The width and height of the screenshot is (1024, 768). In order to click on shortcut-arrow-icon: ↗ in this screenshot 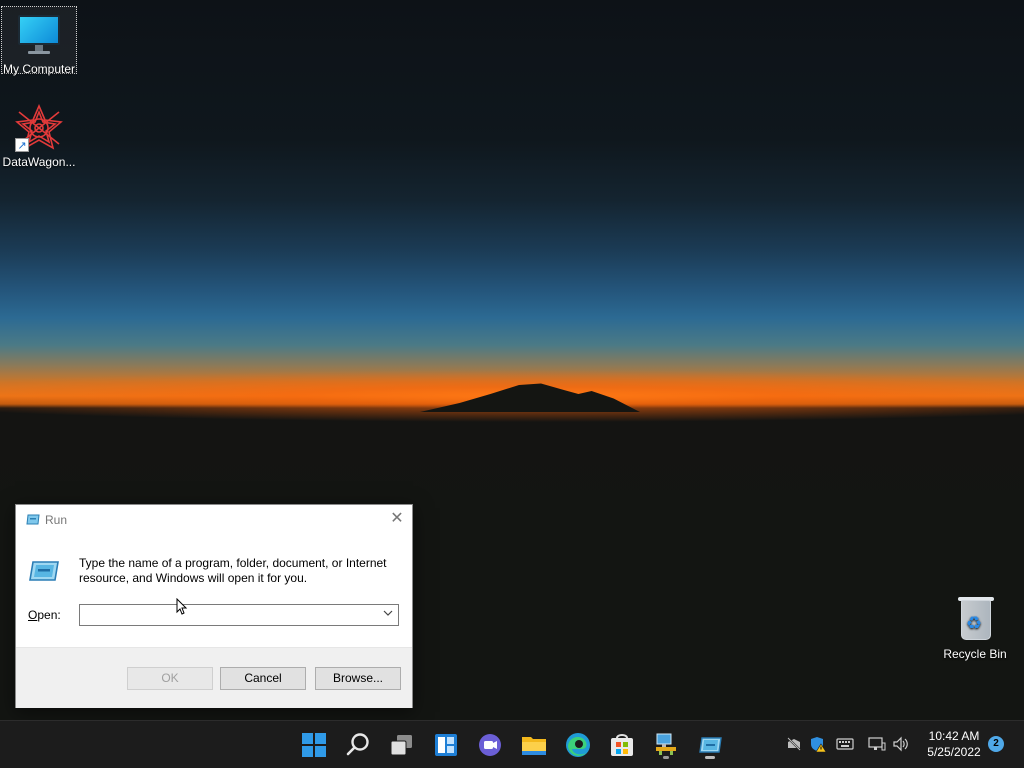, I will do `click(22, 145)`.